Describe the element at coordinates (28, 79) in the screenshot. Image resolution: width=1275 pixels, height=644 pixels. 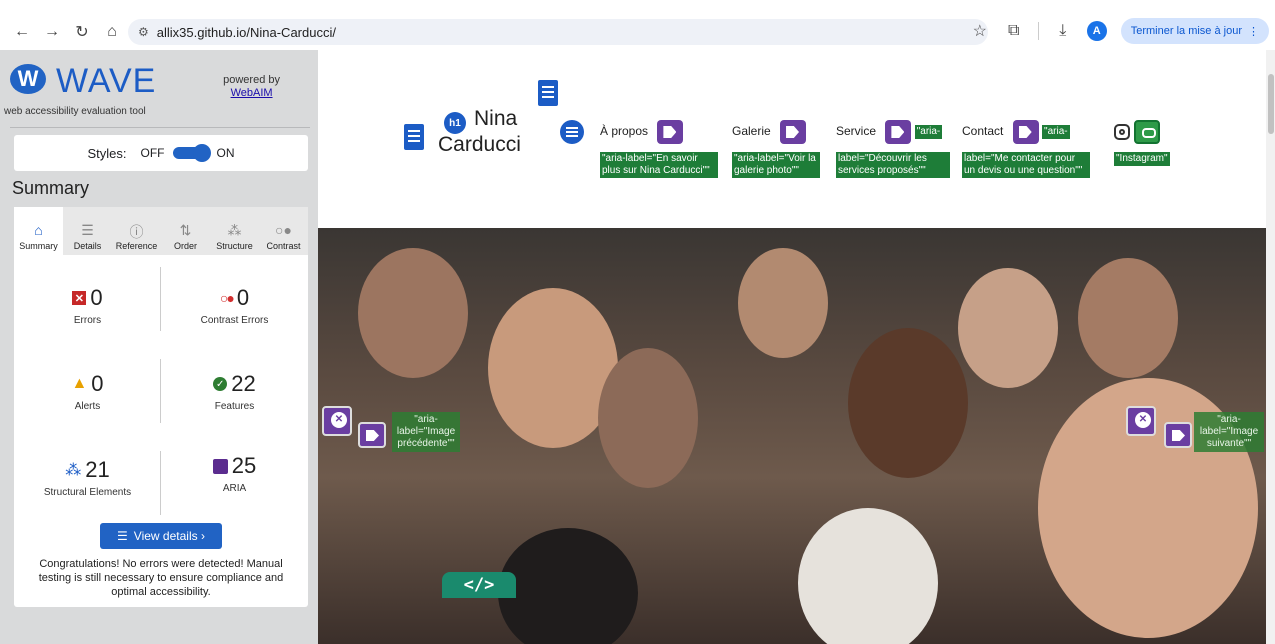
I see `wave-logo-icon: W` at that location.